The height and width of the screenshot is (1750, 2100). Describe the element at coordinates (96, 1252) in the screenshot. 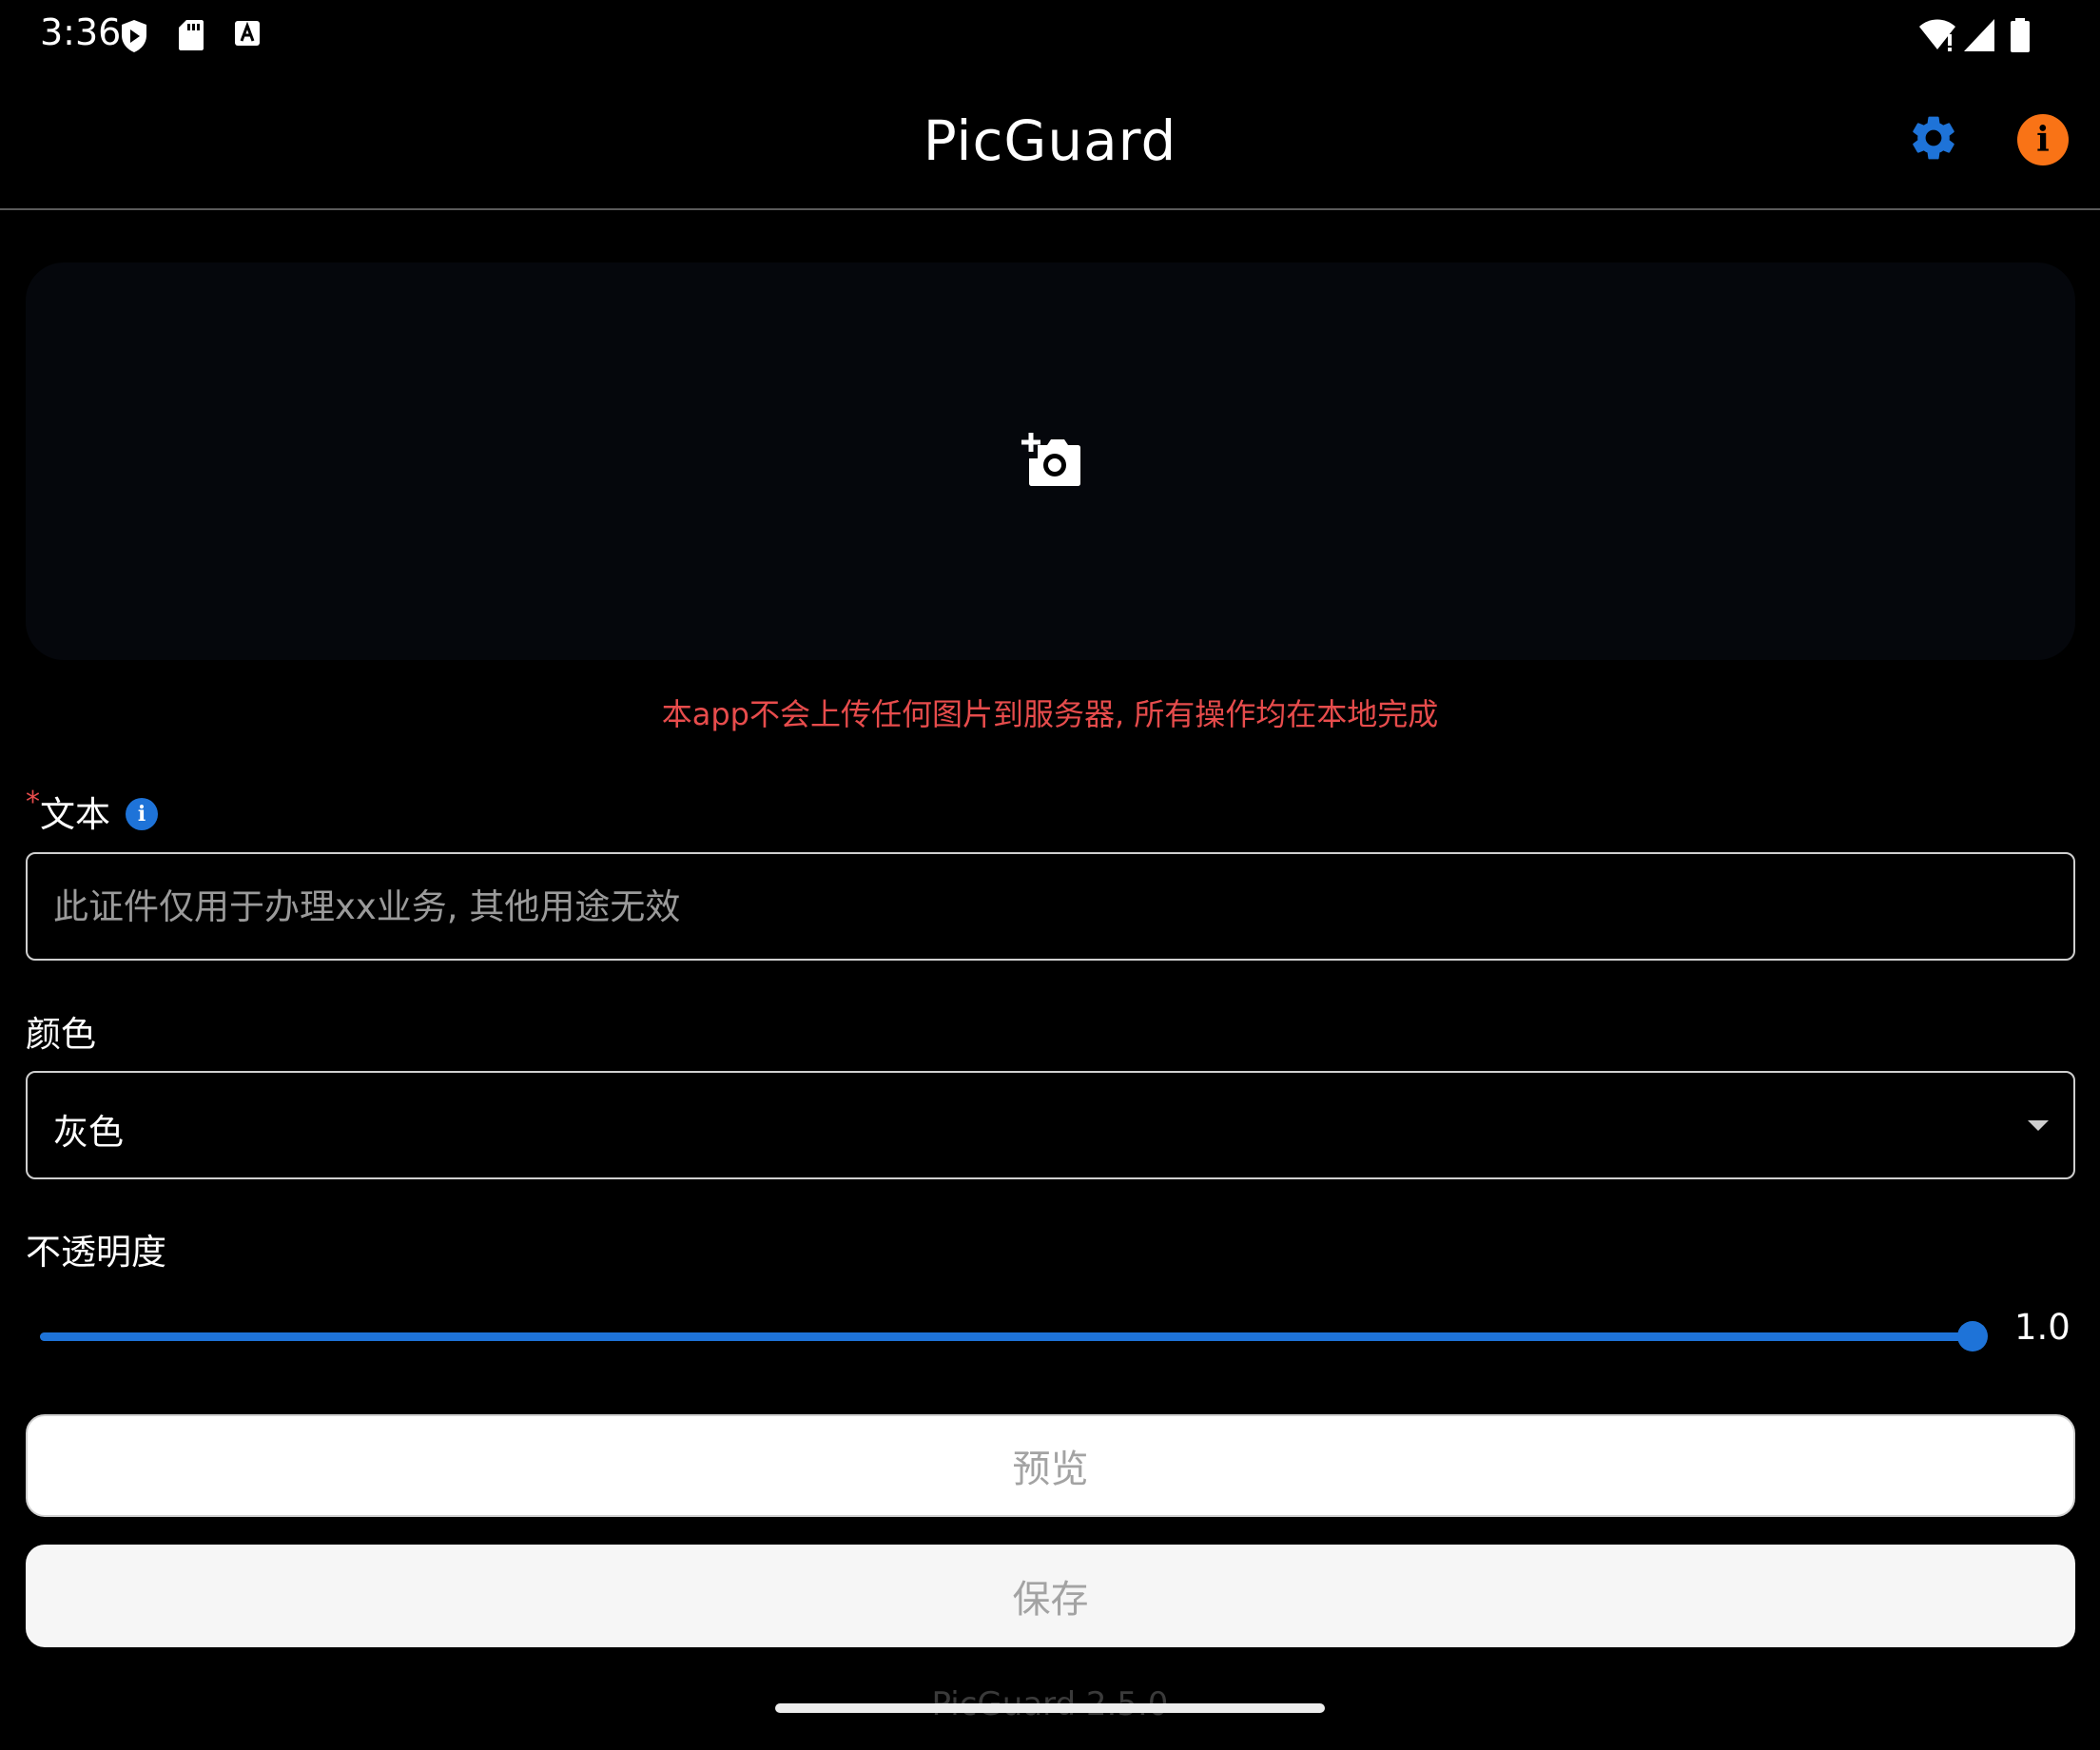

I see `opacity-label: 不透明度` at that location.